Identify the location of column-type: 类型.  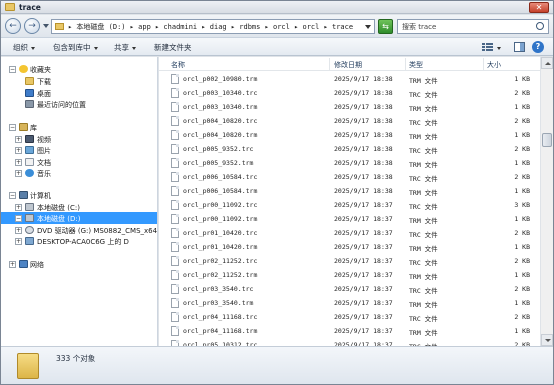
(416, 65).